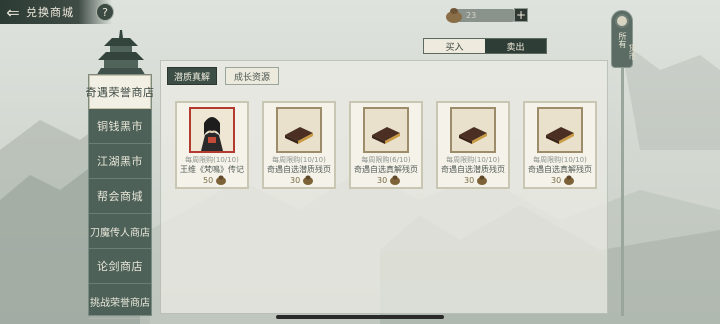  I want to click on item-price: 50, so click(208, 180).